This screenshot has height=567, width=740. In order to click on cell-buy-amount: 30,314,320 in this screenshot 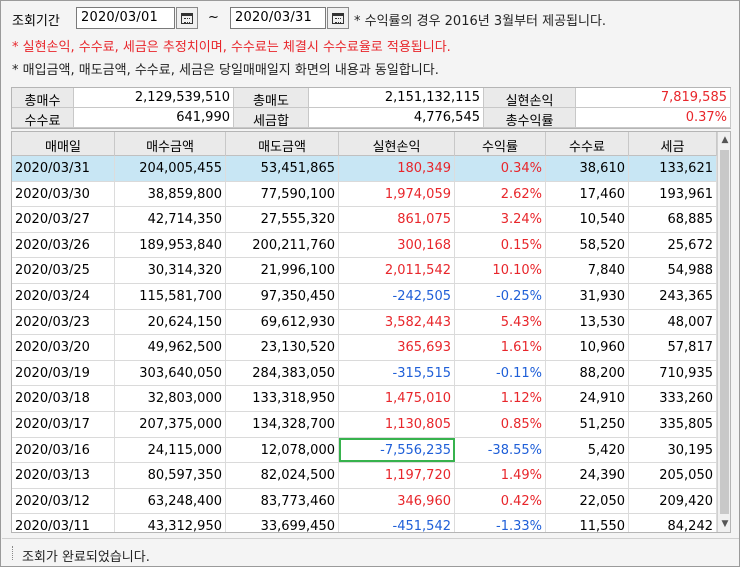, I will do `click(170, 270)`.